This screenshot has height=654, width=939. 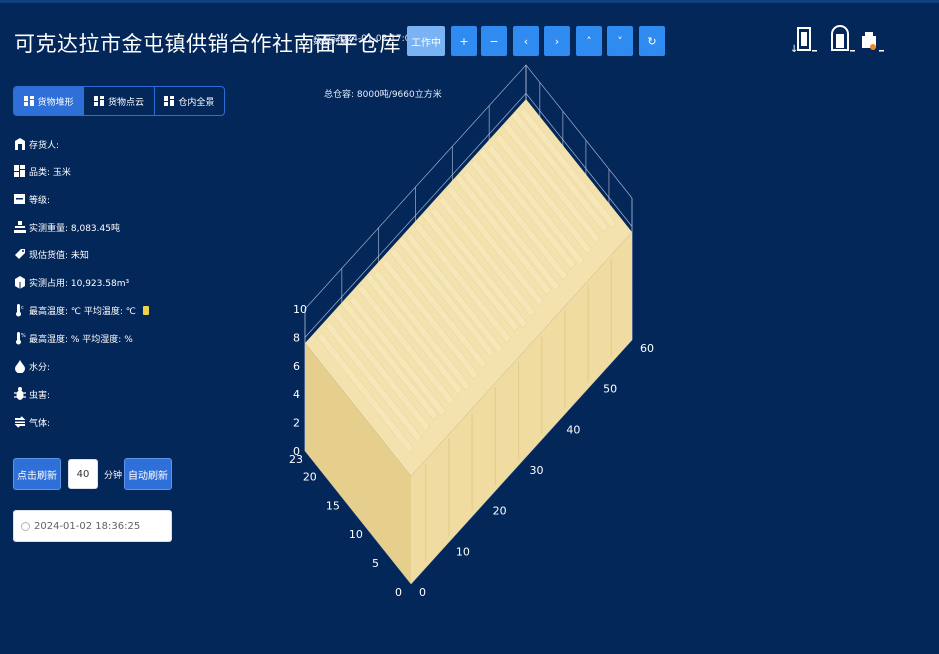 What do you see at coordinates (296, 366) in the screenshot?
I see `z-tick-label: 6` at bounding box center [296, 366].